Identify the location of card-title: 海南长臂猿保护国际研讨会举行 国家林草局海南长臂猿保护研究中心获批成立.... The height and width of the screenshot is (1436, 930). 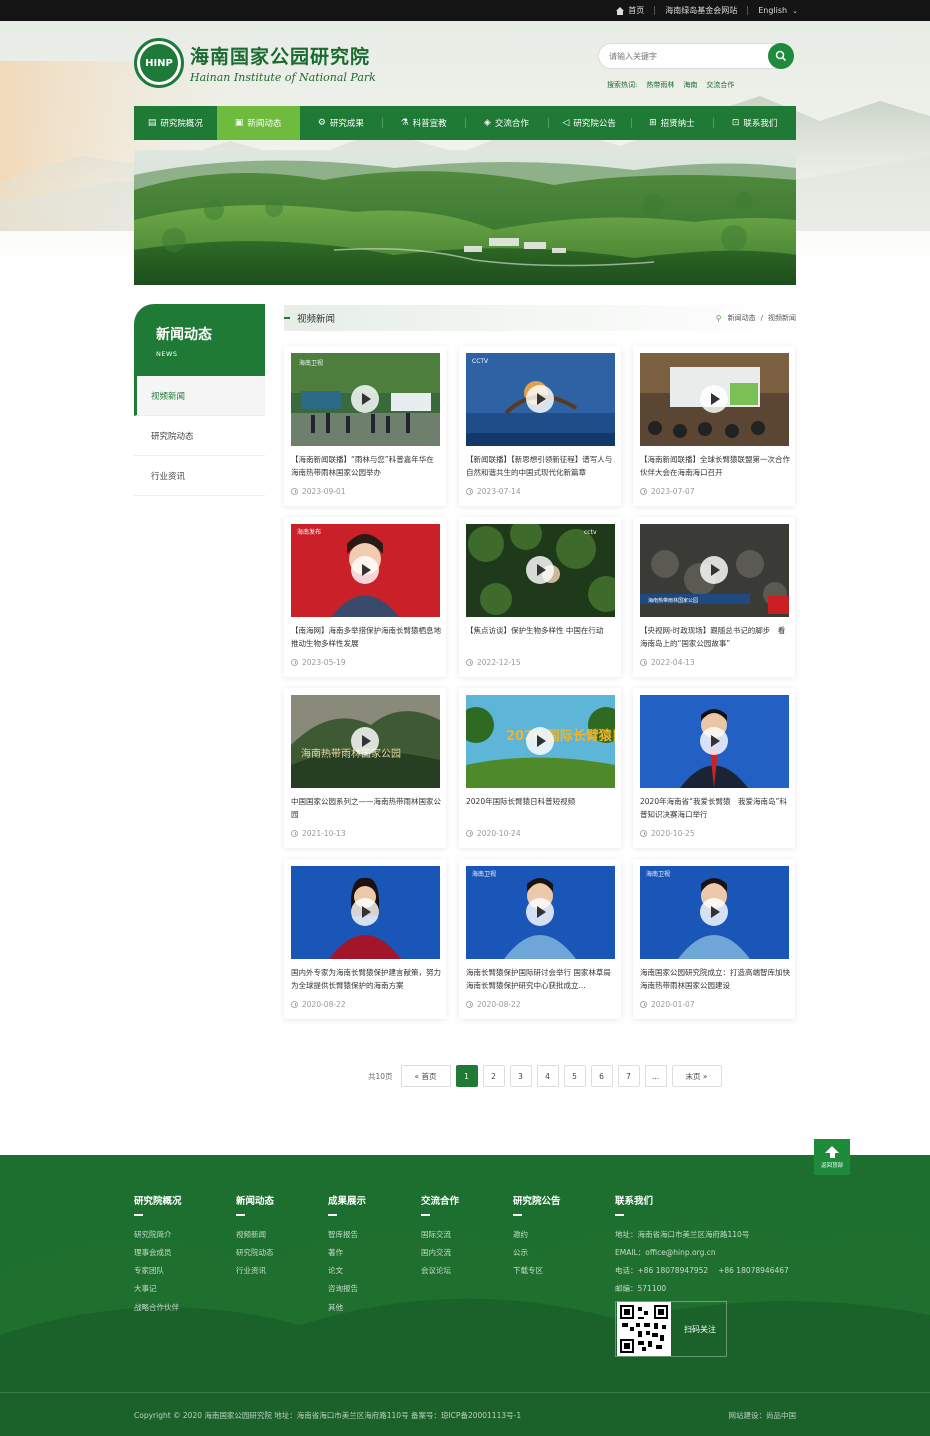
(541, 979).